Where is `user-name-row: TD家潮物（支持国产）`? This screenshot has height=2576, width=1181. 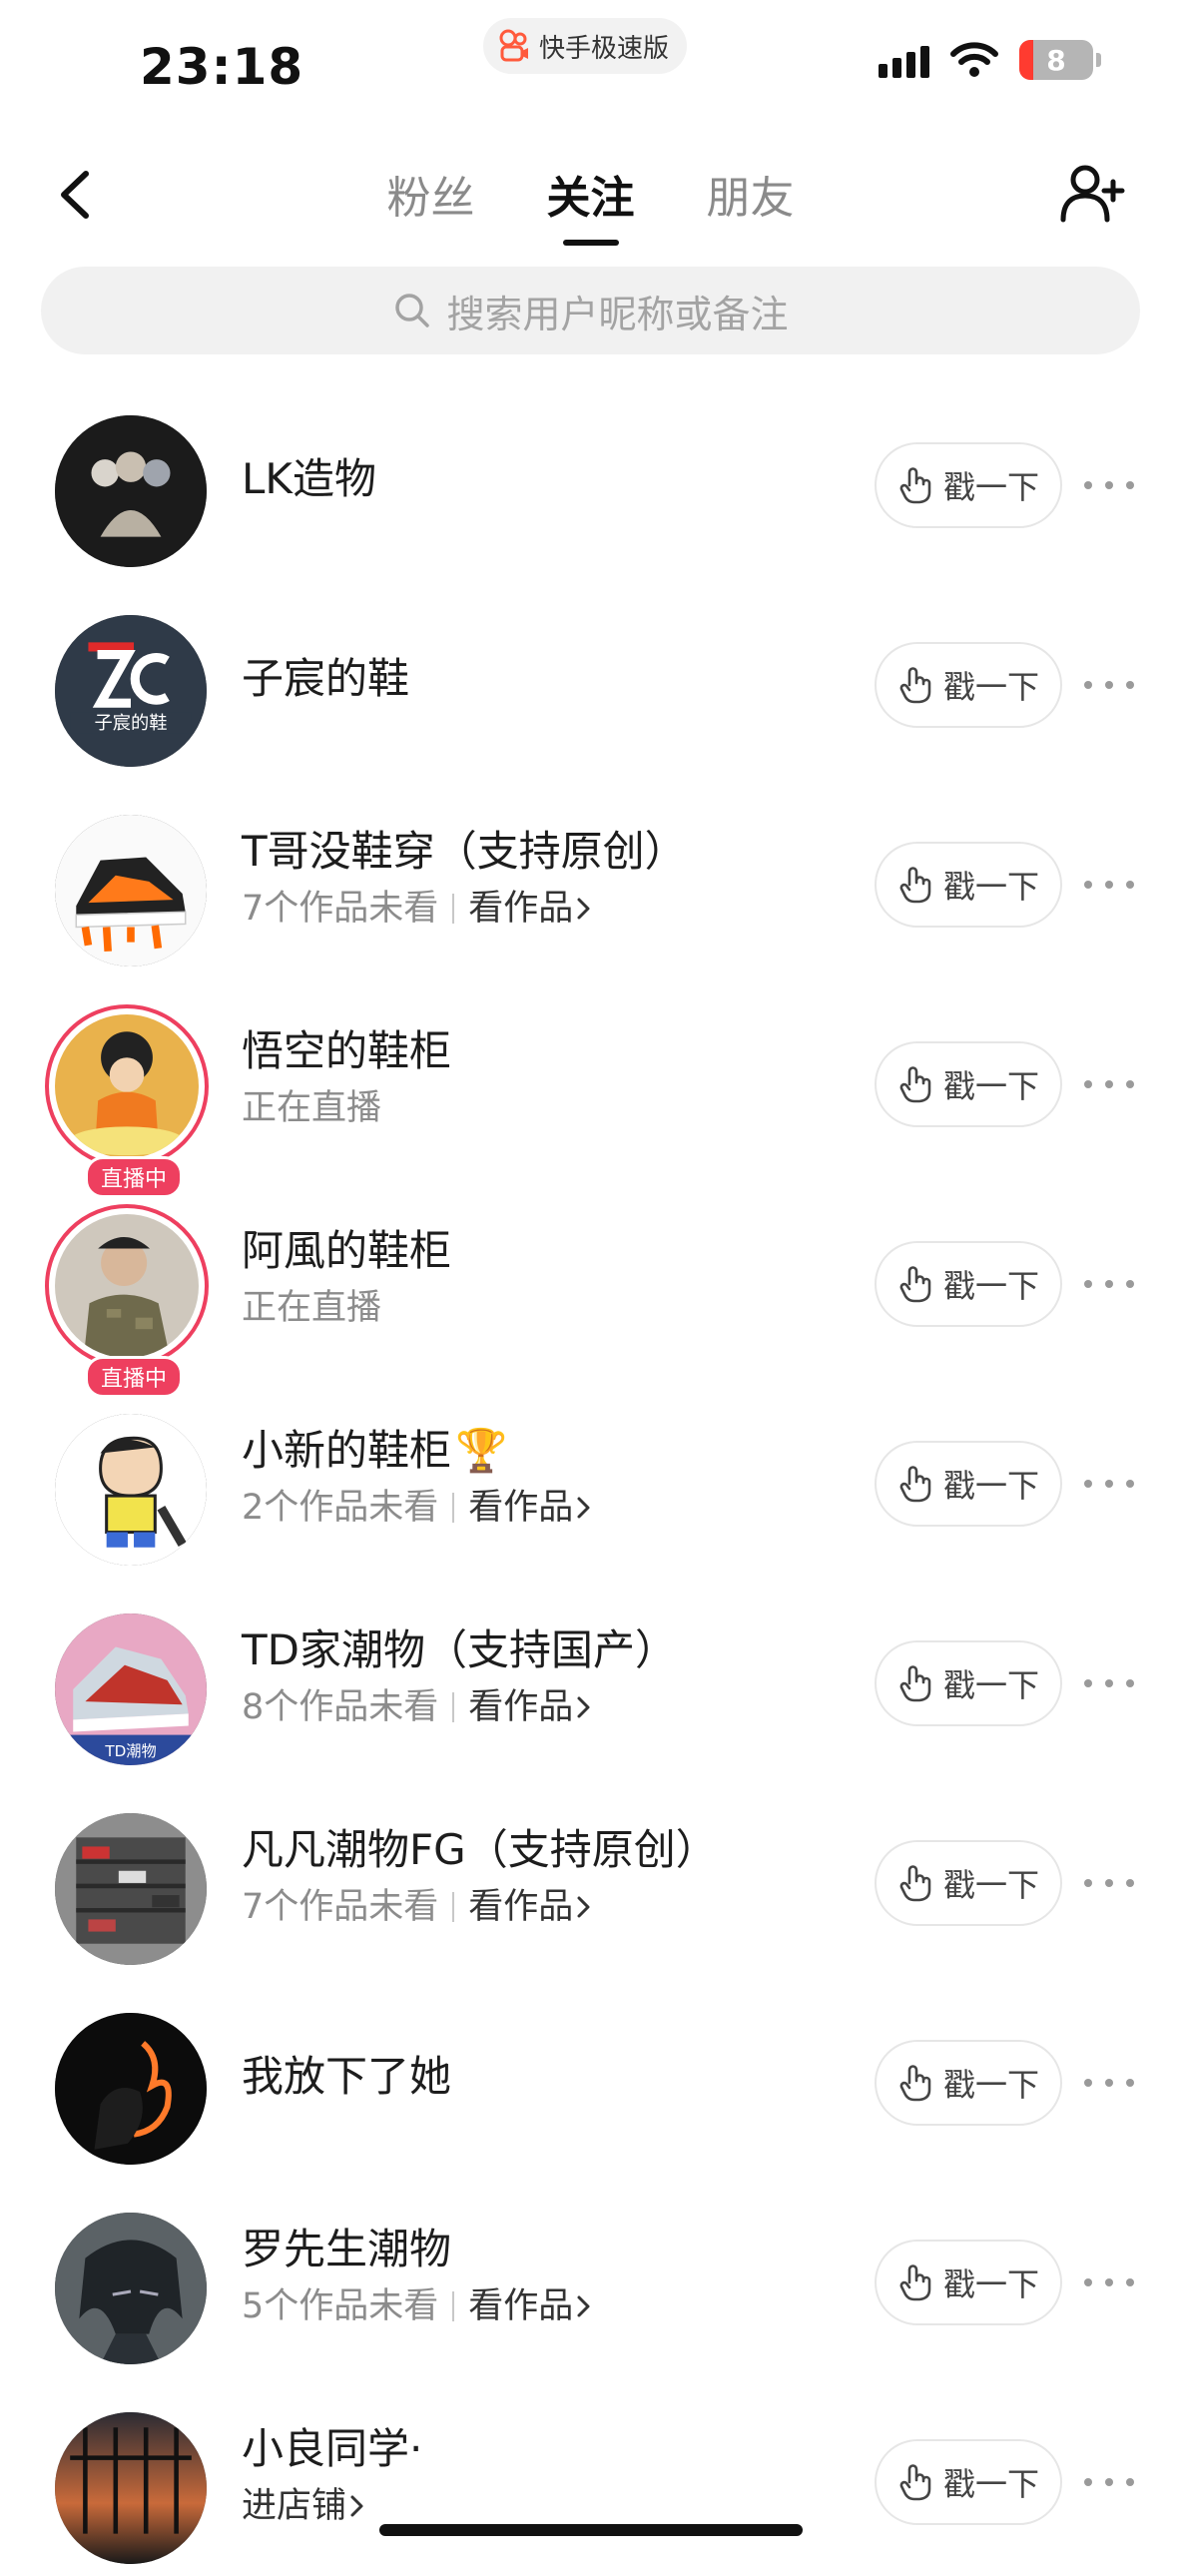 user-name-row: TD家潮物（支持国产） is located at coordinates (460, 1650).